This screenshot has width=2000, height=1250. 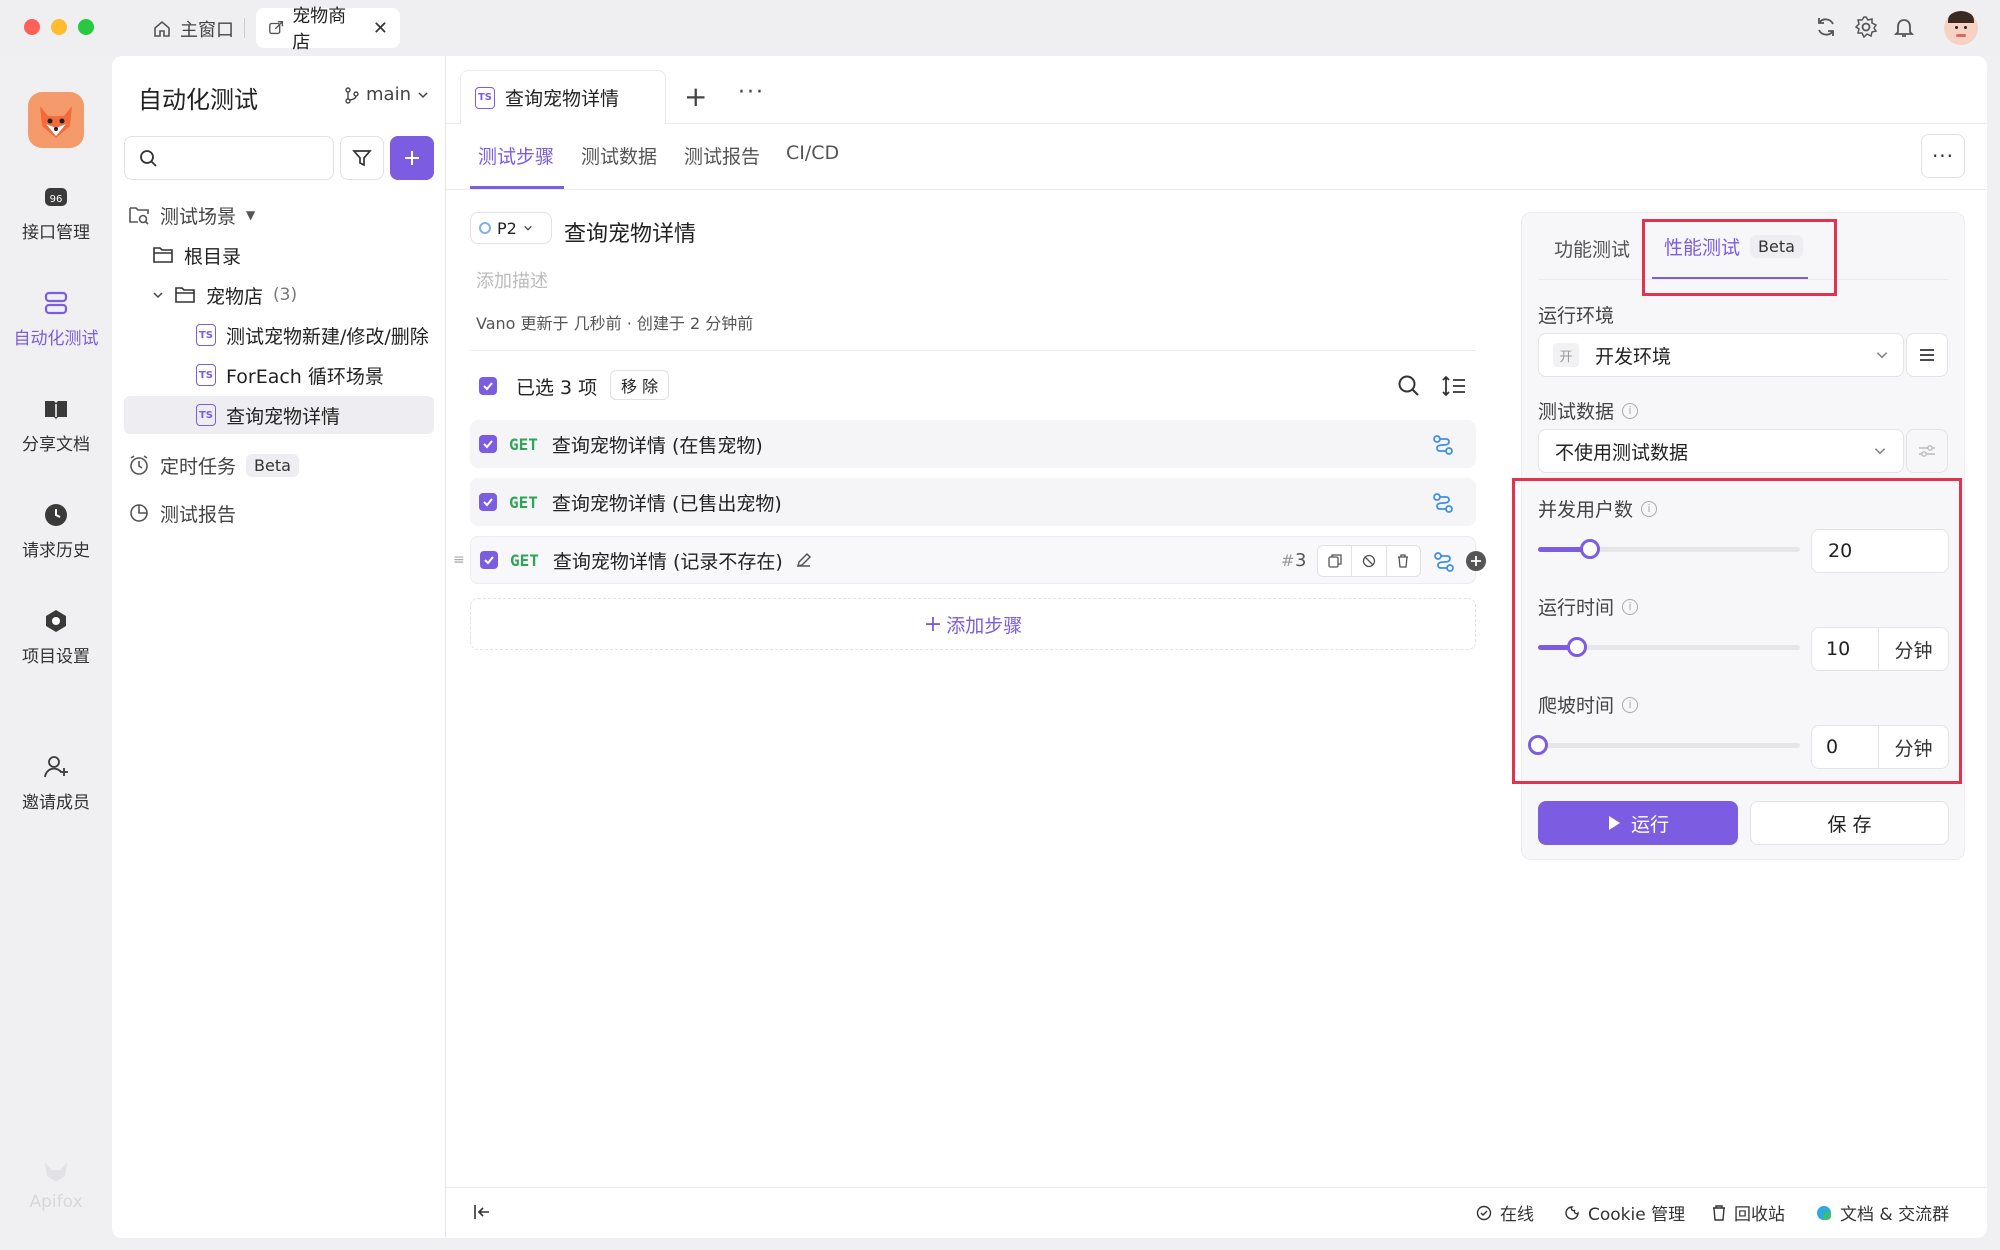 I want to click on nav-request-history: 请求历史, so click(x=56, y=531).